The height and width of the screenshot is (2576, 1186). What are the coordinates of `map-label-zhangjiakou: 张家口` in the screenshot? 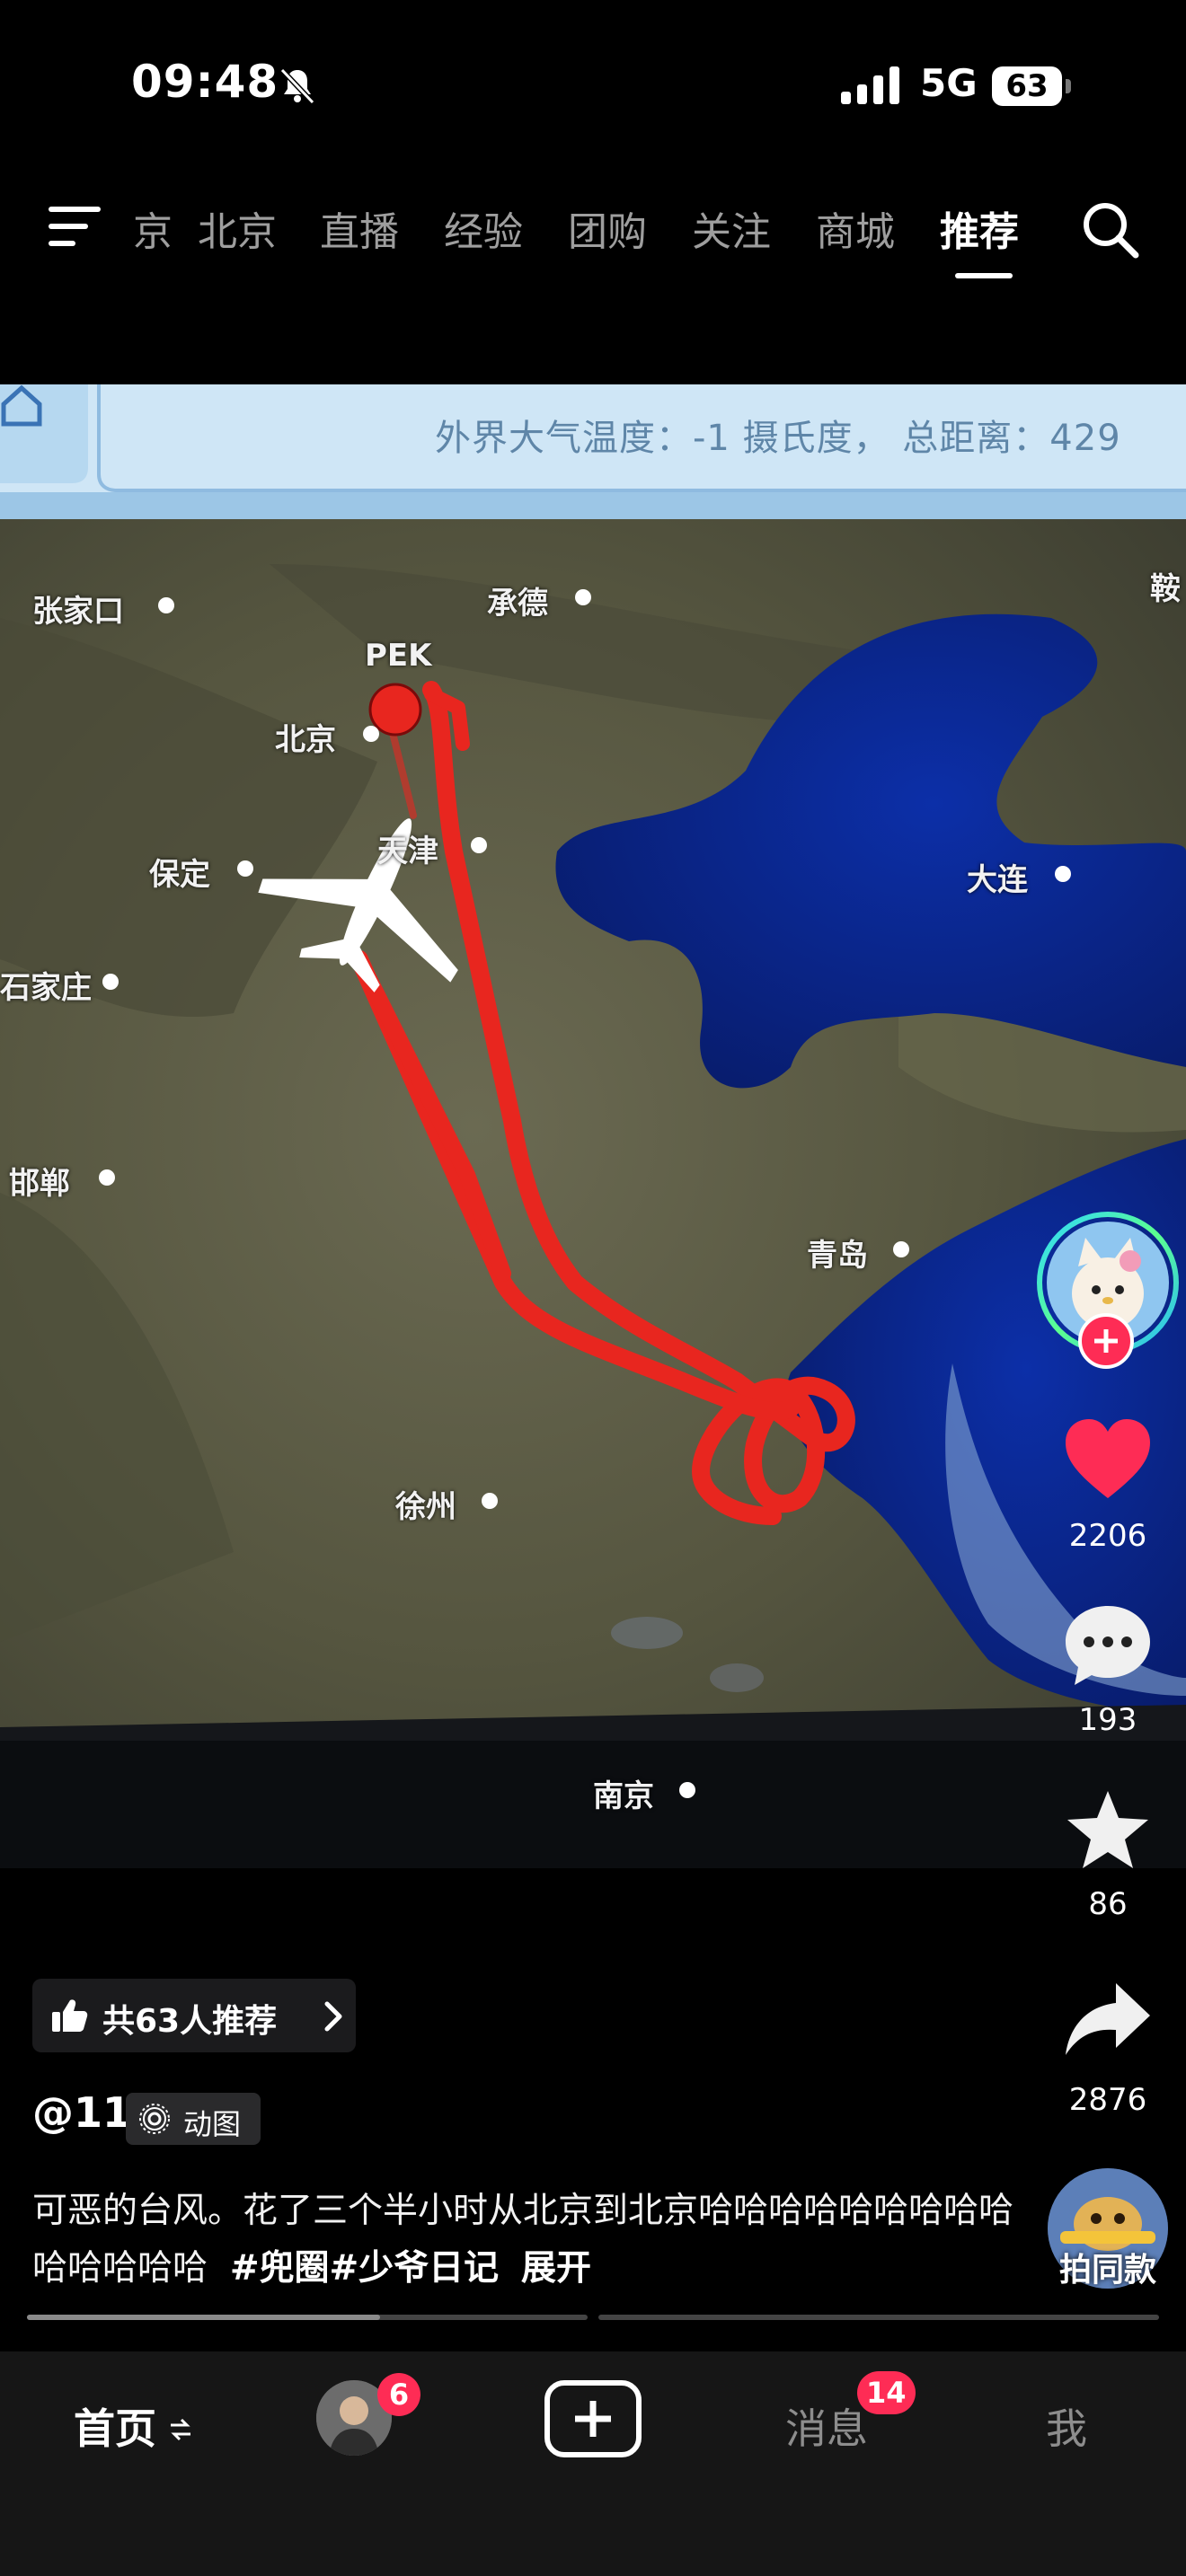 It's located at (78, 612).